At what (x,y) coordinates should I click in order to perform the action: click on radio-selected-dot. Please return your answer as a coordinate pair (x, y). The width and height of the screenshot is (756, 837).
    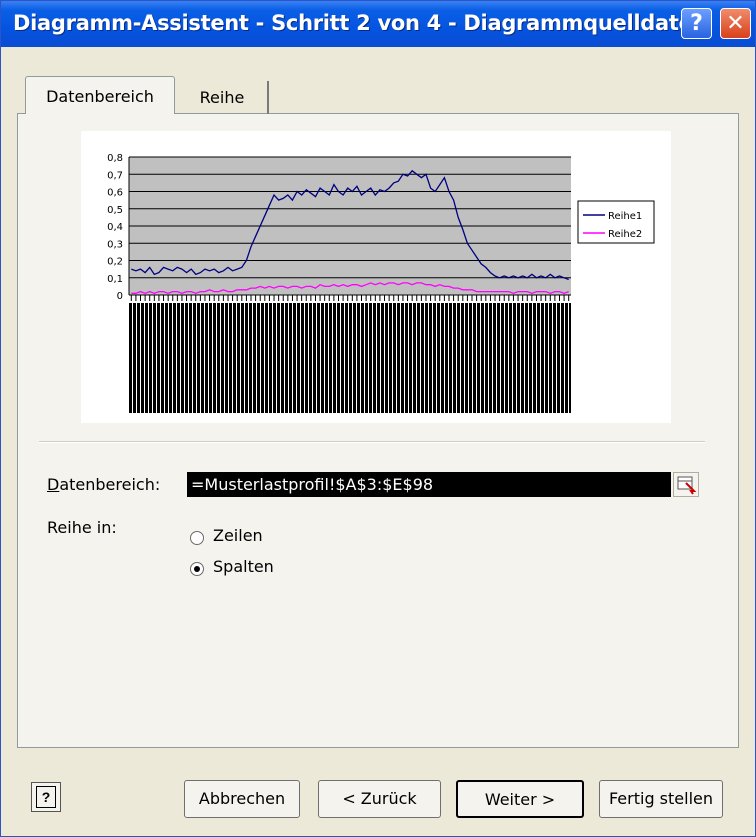
    Looking at the image, I should click on (197, 569).